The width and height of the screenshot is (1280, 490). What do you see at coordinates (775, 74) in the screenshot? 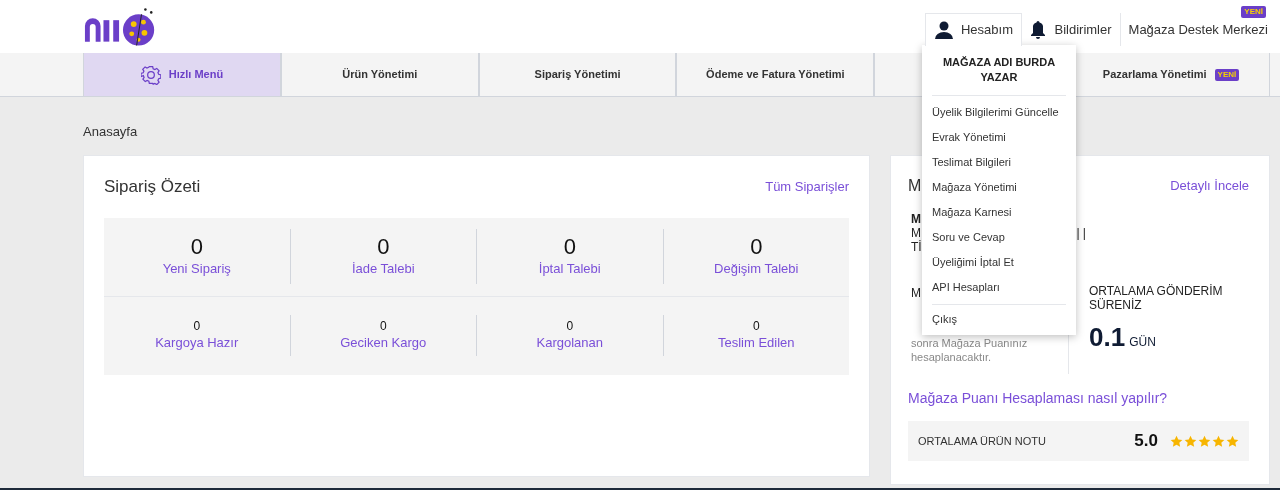
I see `nav-tab: Ödeme ve Fatura Yönetimi` at bounding box center [775, 74].